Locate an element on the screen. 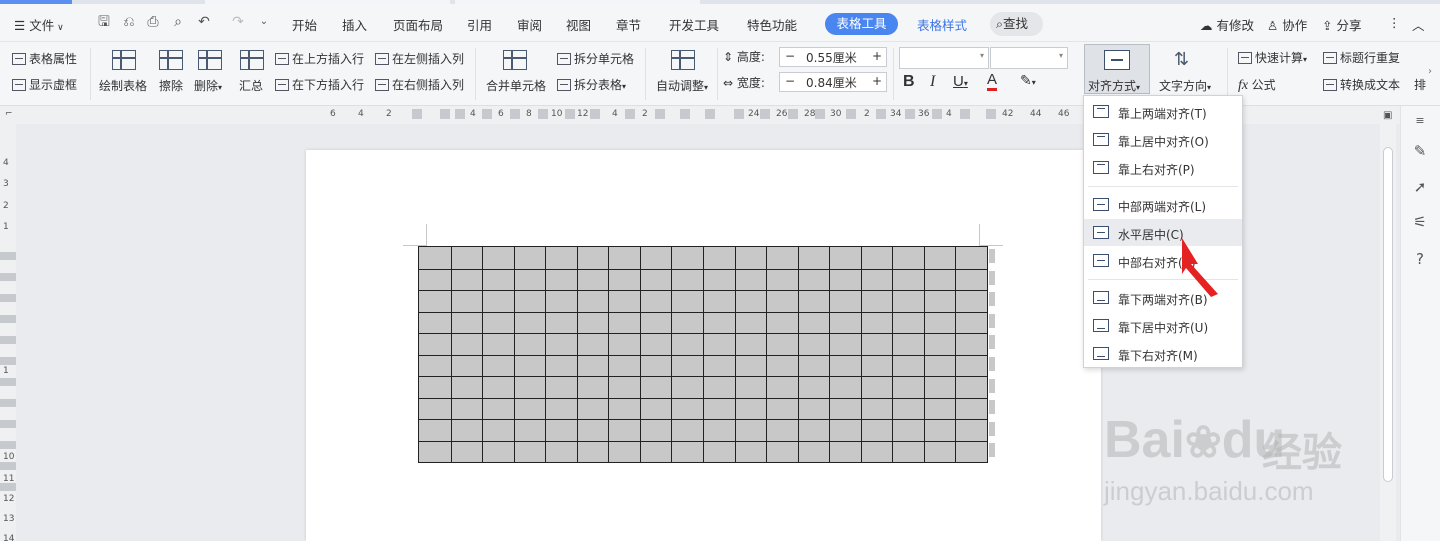 This screenshot has width=1440, height=541. delete-button: 删除▾ is located at coordinates (208, 85).